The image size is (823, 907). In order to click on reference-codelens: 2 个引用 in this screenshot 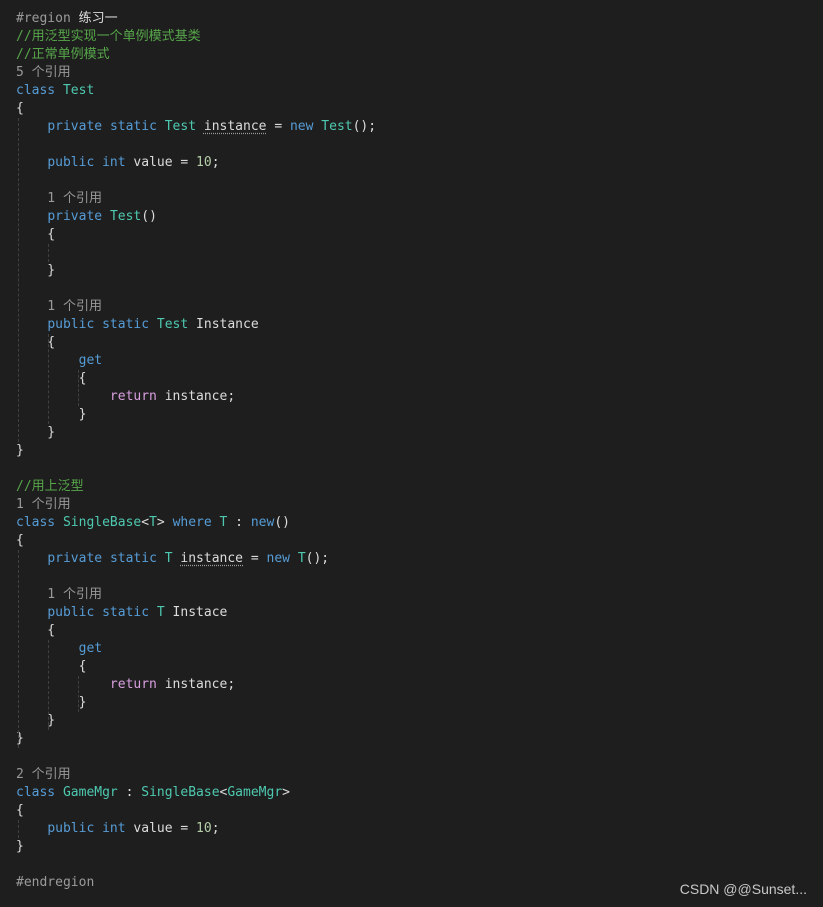, I will do `click(43, 775)`.